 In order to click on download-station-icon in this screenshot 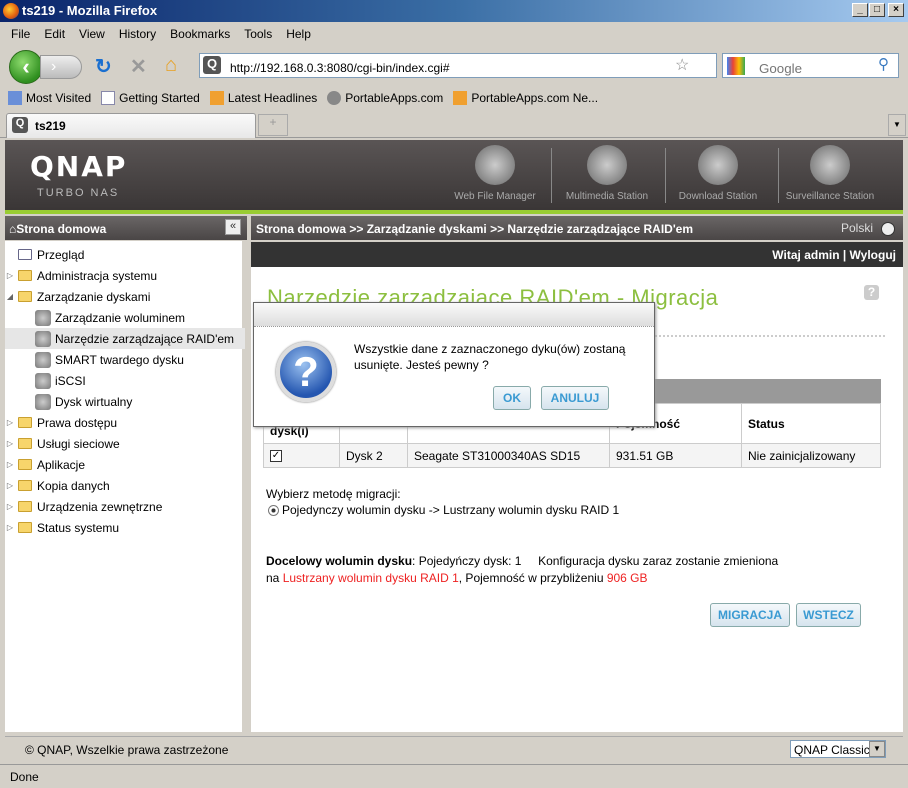, I will do `click(718, 165)`.